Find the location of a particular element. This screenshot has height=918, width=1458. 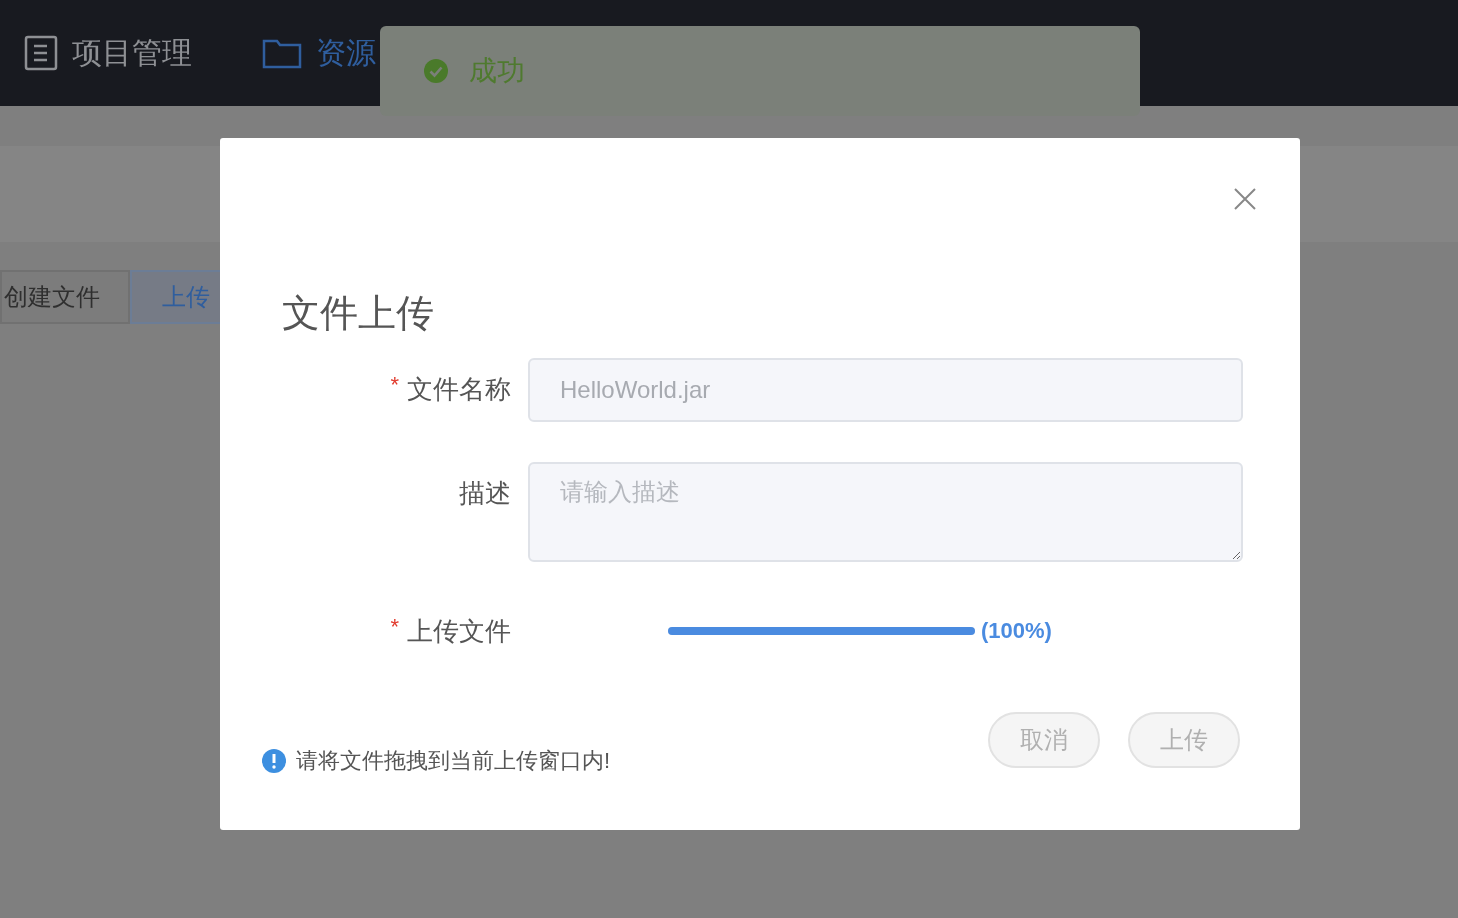

nav-item: 资源 is located at coordinates (319, 53).